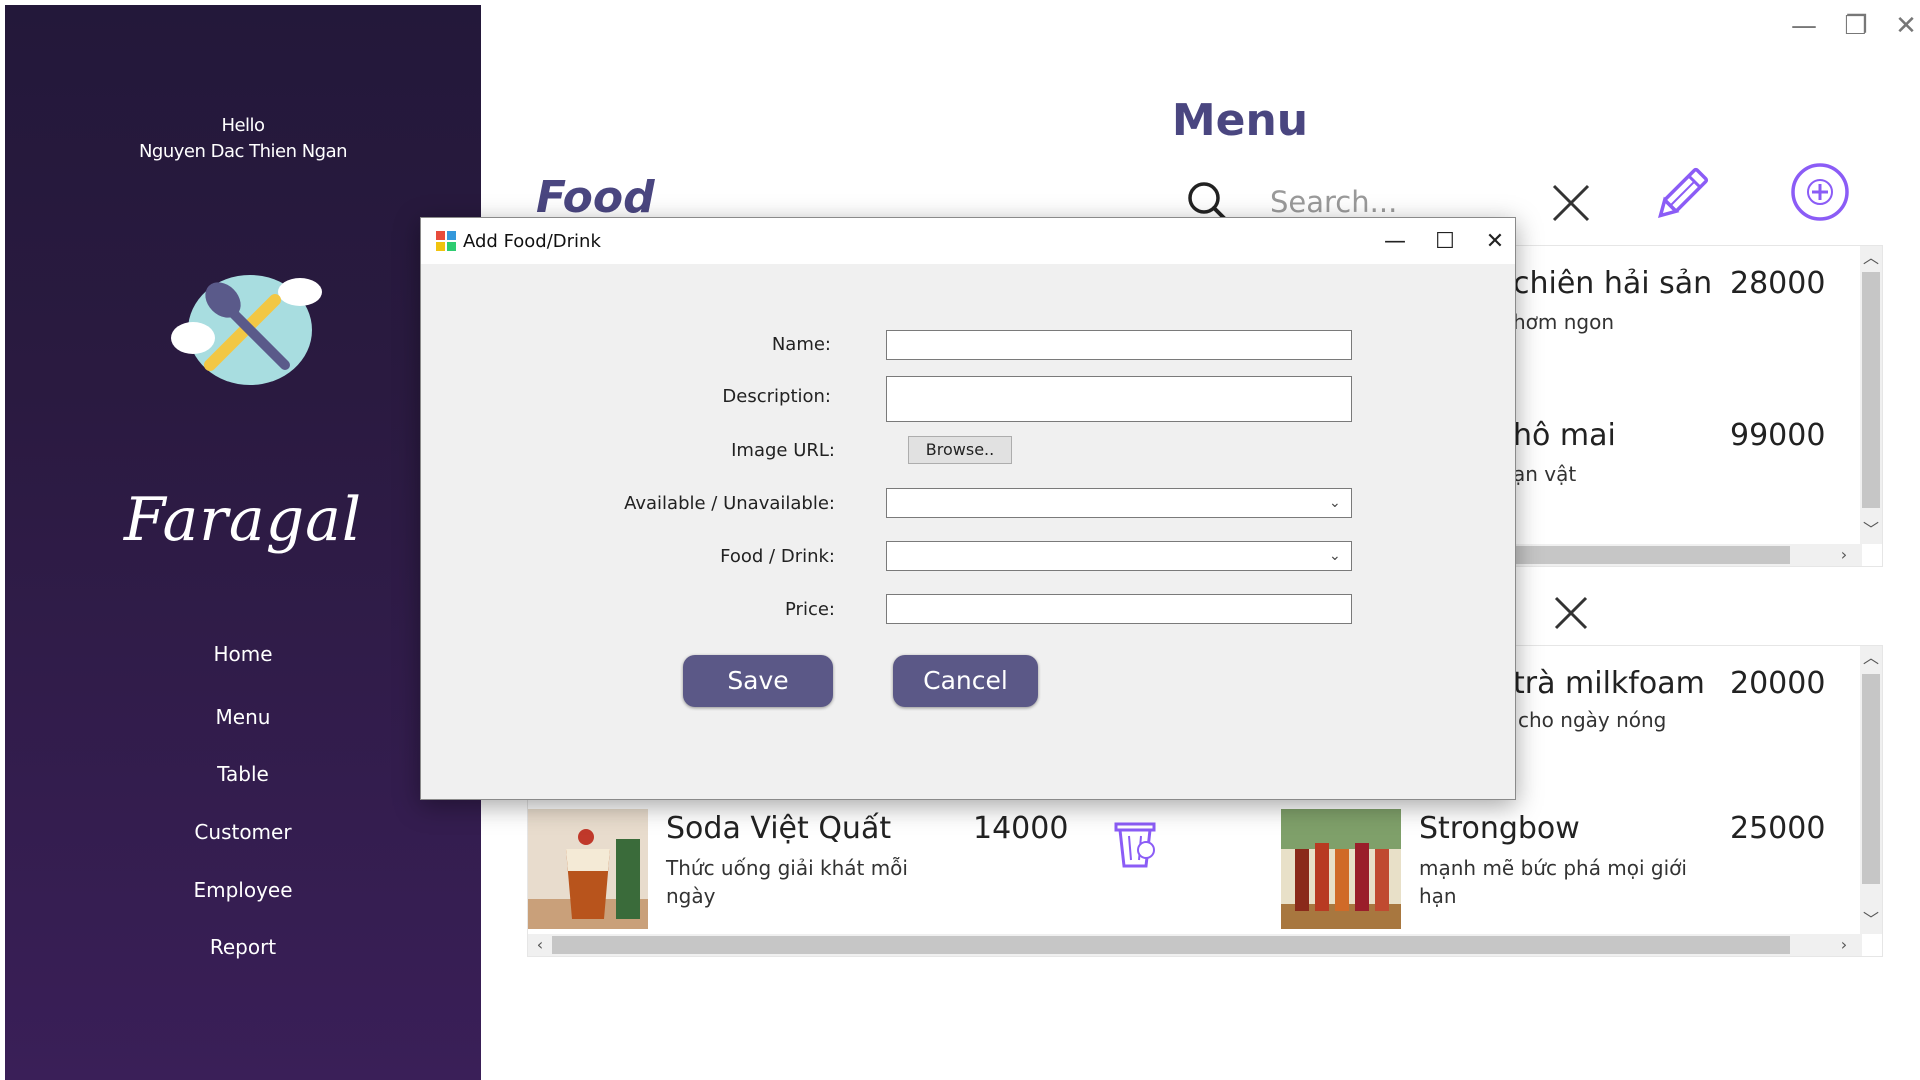 The image size is (1920, 1080). What do you see at coordinates (1395, 241) in the screenshot?
I see `dialog-minimize-button: —` at bounding box center [1395, 241].